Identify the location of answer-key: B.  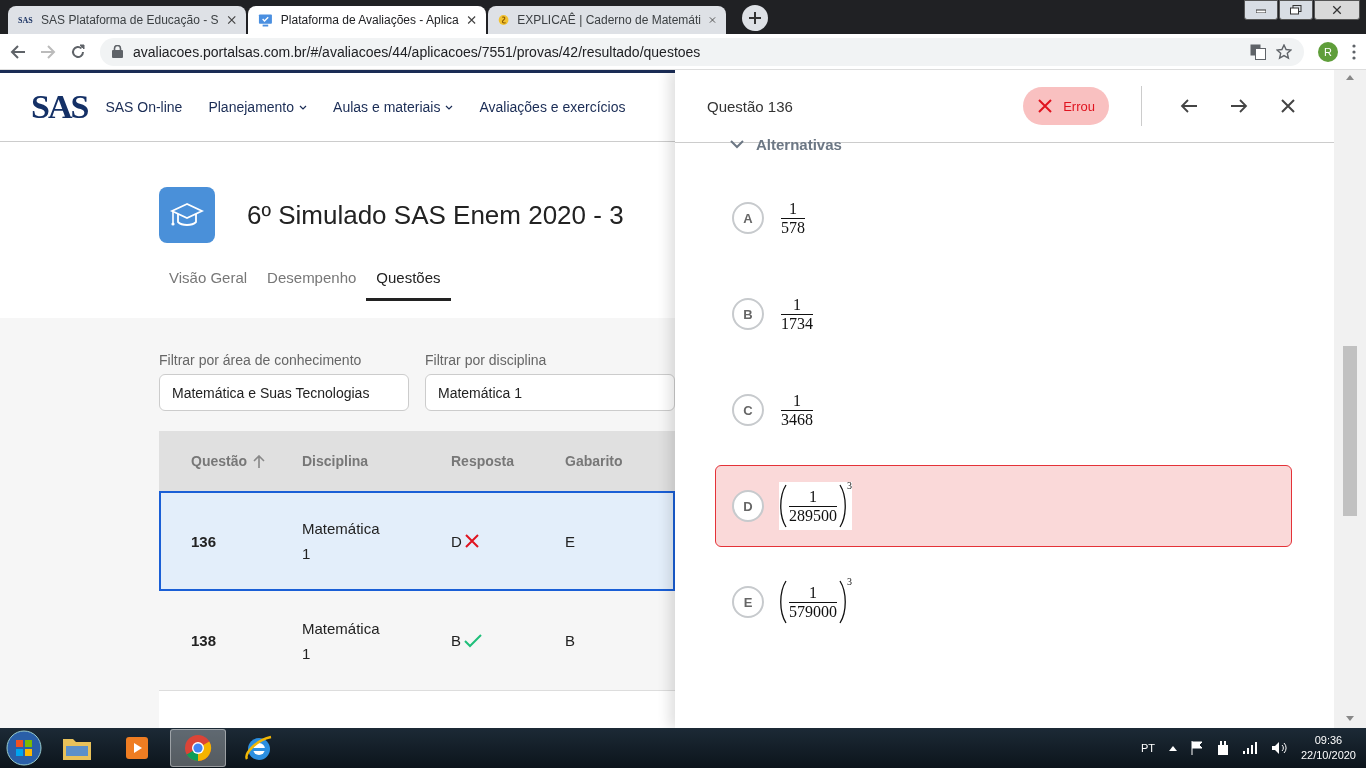
(615, 640).